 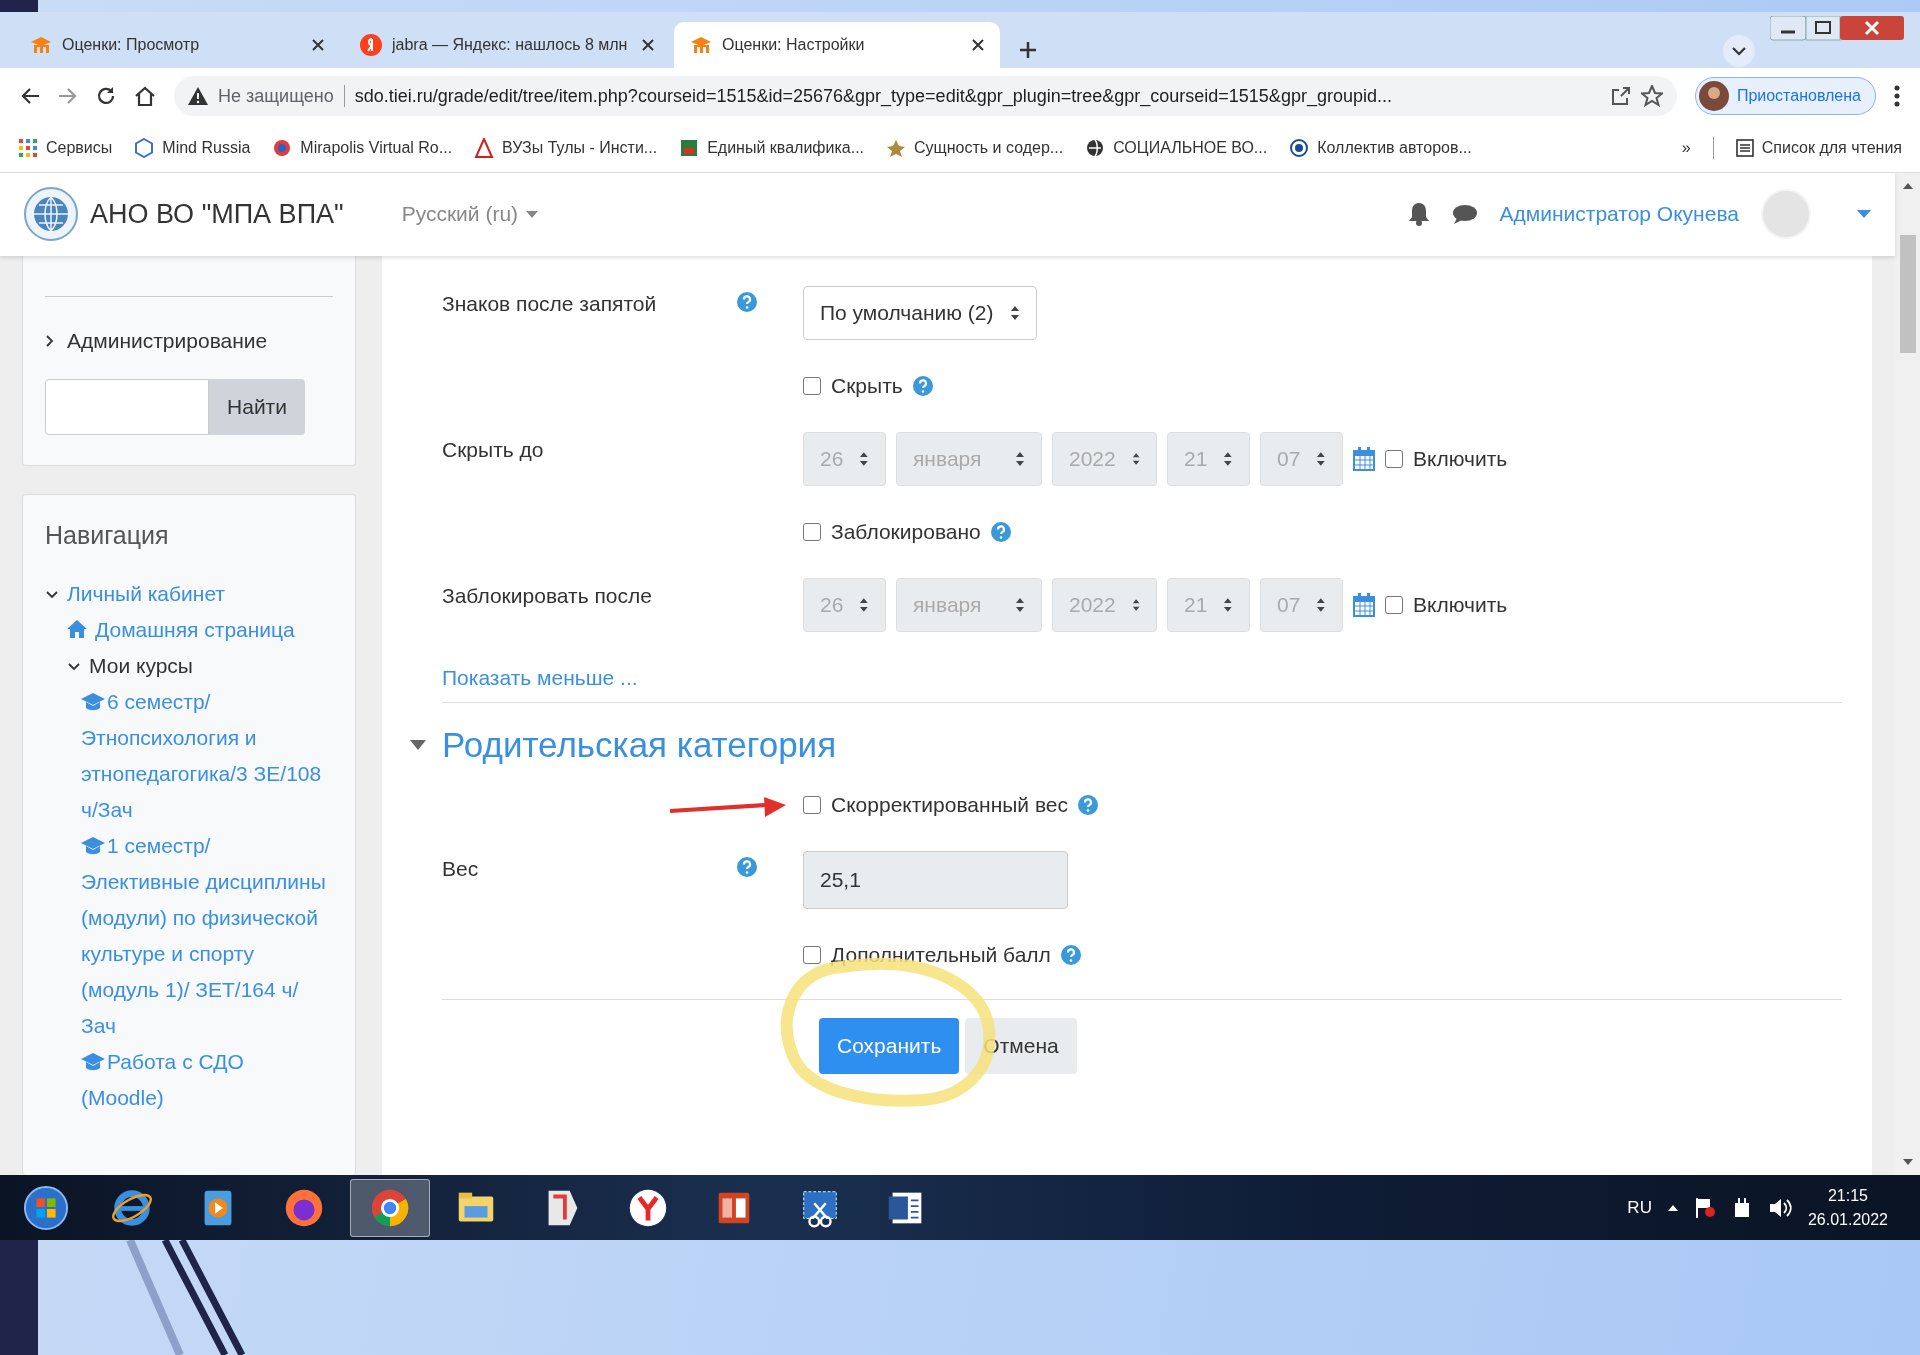 I want to click on reading-list-button: Список для чтения, so click(x=1818, y=148).